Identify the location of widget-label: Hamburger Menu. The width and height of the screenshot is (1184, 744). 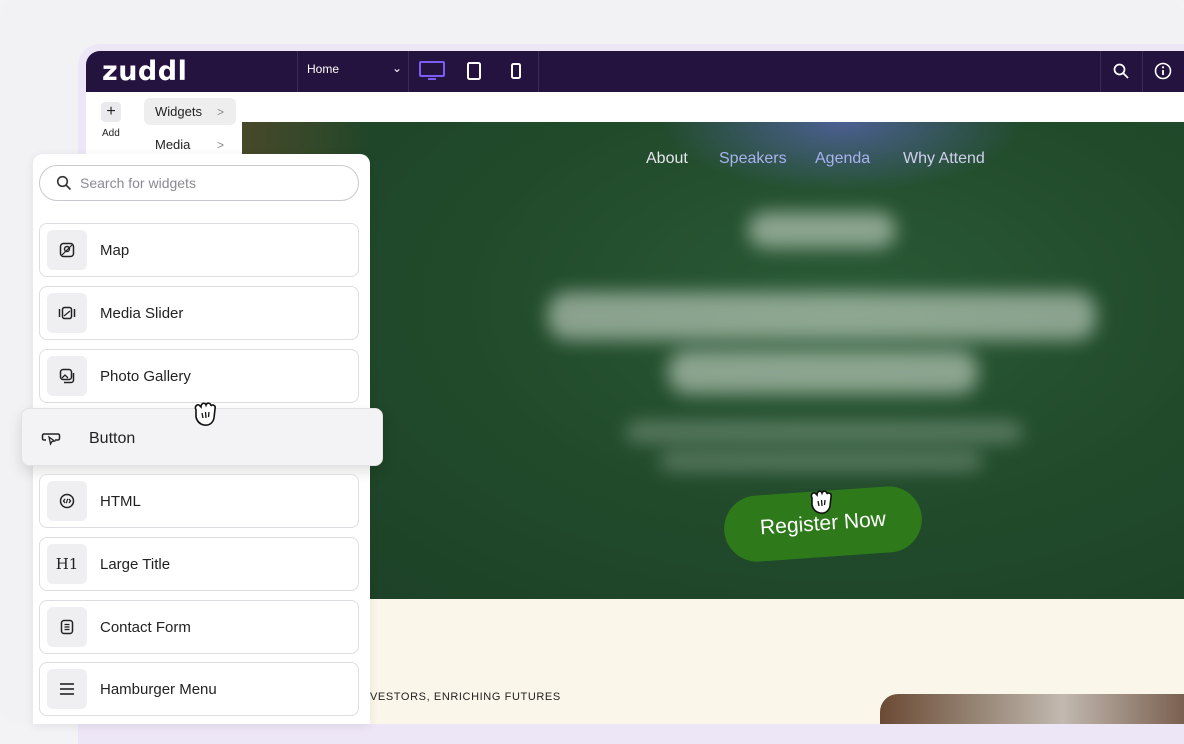
(158, 689).